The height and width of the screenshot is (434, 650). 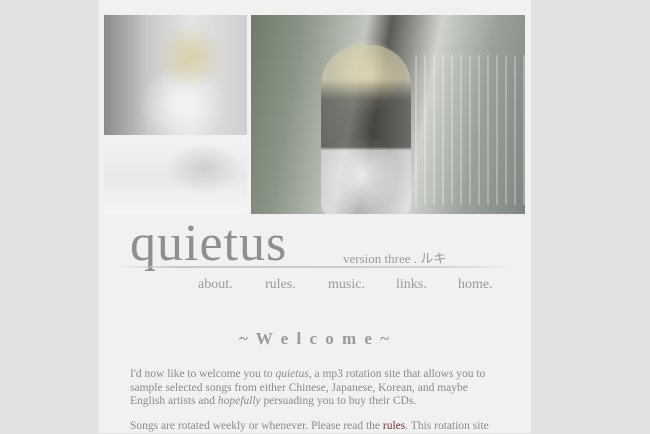 I want to click on nav-links-link: links., so click(x=411, y=285).